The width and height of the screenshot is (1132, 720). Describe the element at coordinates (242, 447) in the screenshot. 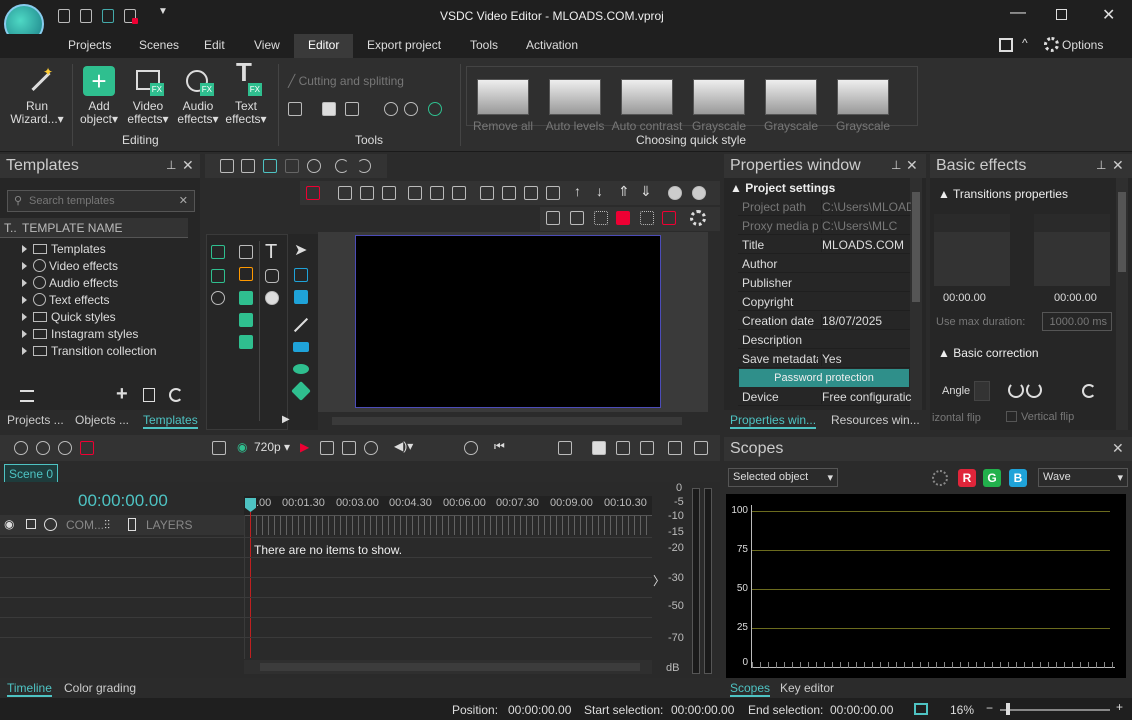

I see `eye-preview-icon: ◉` at that location.